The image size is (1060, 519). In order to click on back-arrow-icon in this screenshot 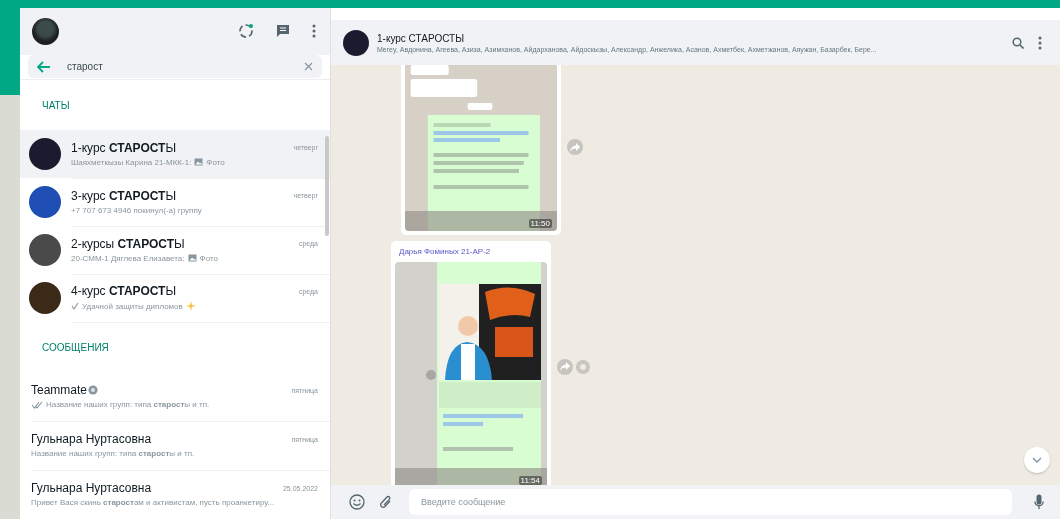, I will do `click(44, 66)`.